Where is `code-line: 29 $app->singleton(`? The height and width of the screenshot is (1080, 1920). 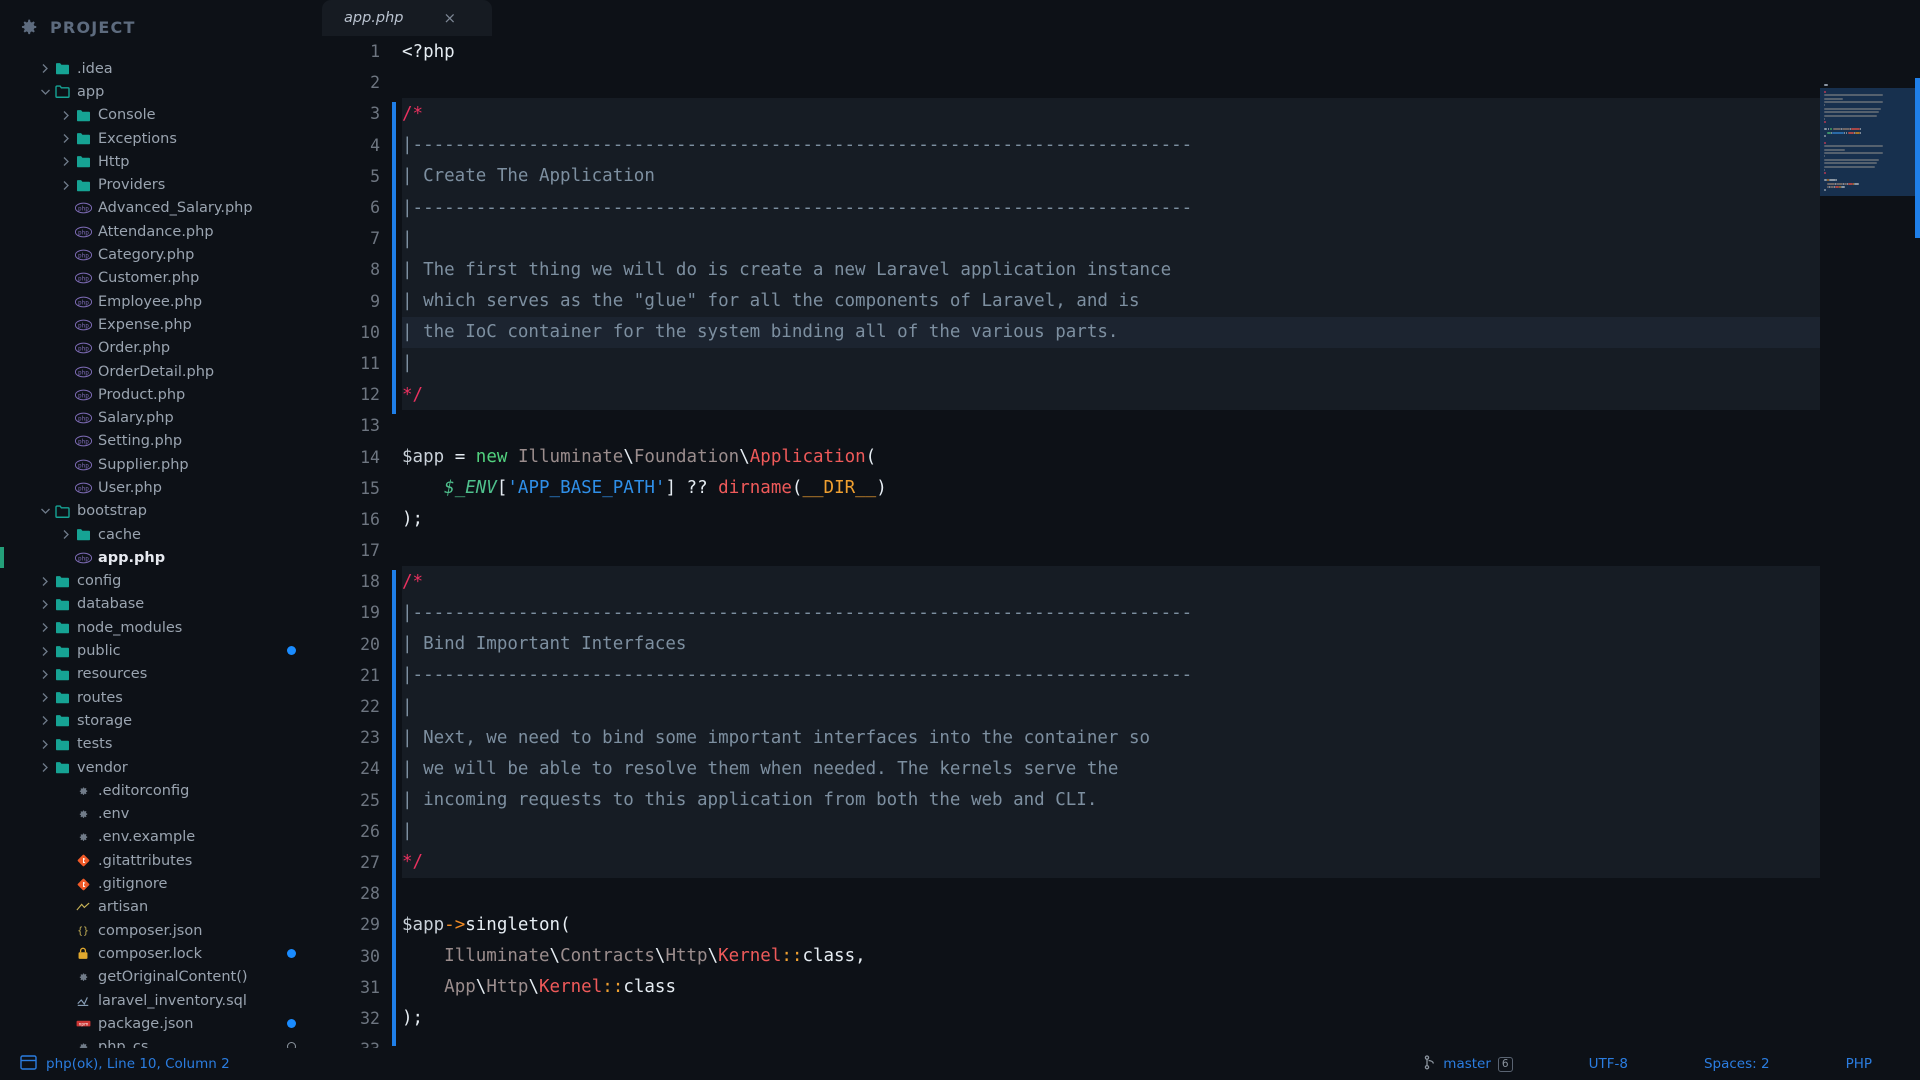
code-line: 29 $app->singleton( is located at coordinates (1115, 924).